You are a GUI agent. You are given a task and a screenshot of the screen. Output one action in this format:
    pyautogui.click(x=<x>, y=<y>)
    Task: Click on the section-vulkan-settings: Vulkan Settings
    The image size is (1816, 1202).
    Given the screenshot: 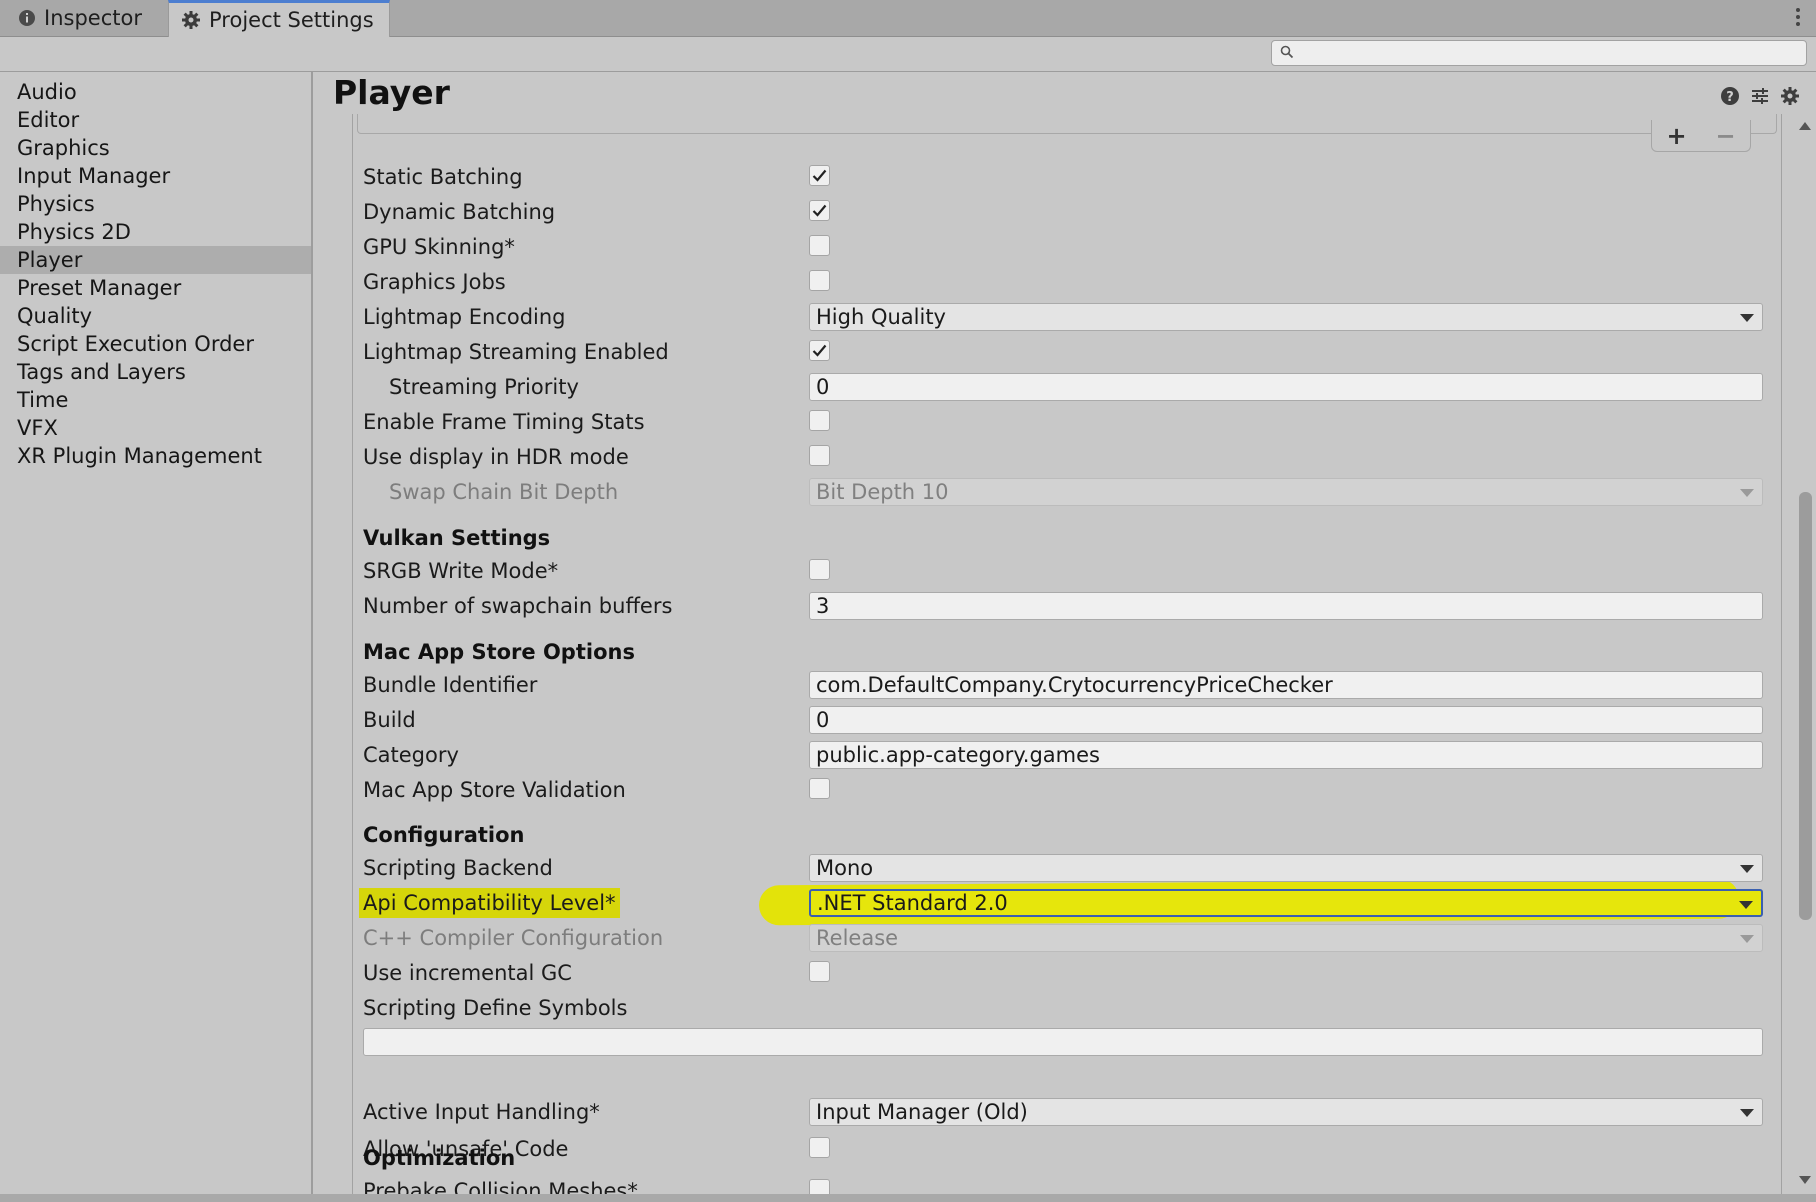 What is the action you would take?
    pyautogui.click(x=1063, y=538)
    